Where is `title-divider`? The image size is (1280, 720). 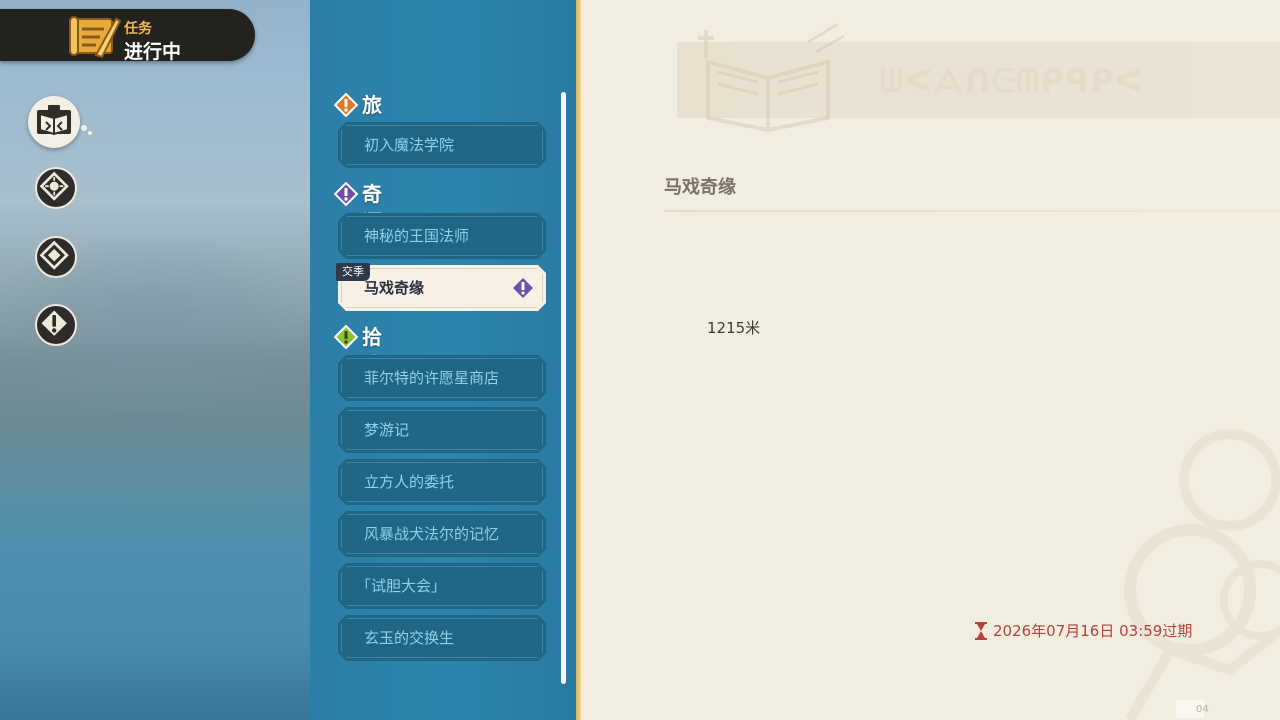
title-divider is located at coordinates (972, 211).